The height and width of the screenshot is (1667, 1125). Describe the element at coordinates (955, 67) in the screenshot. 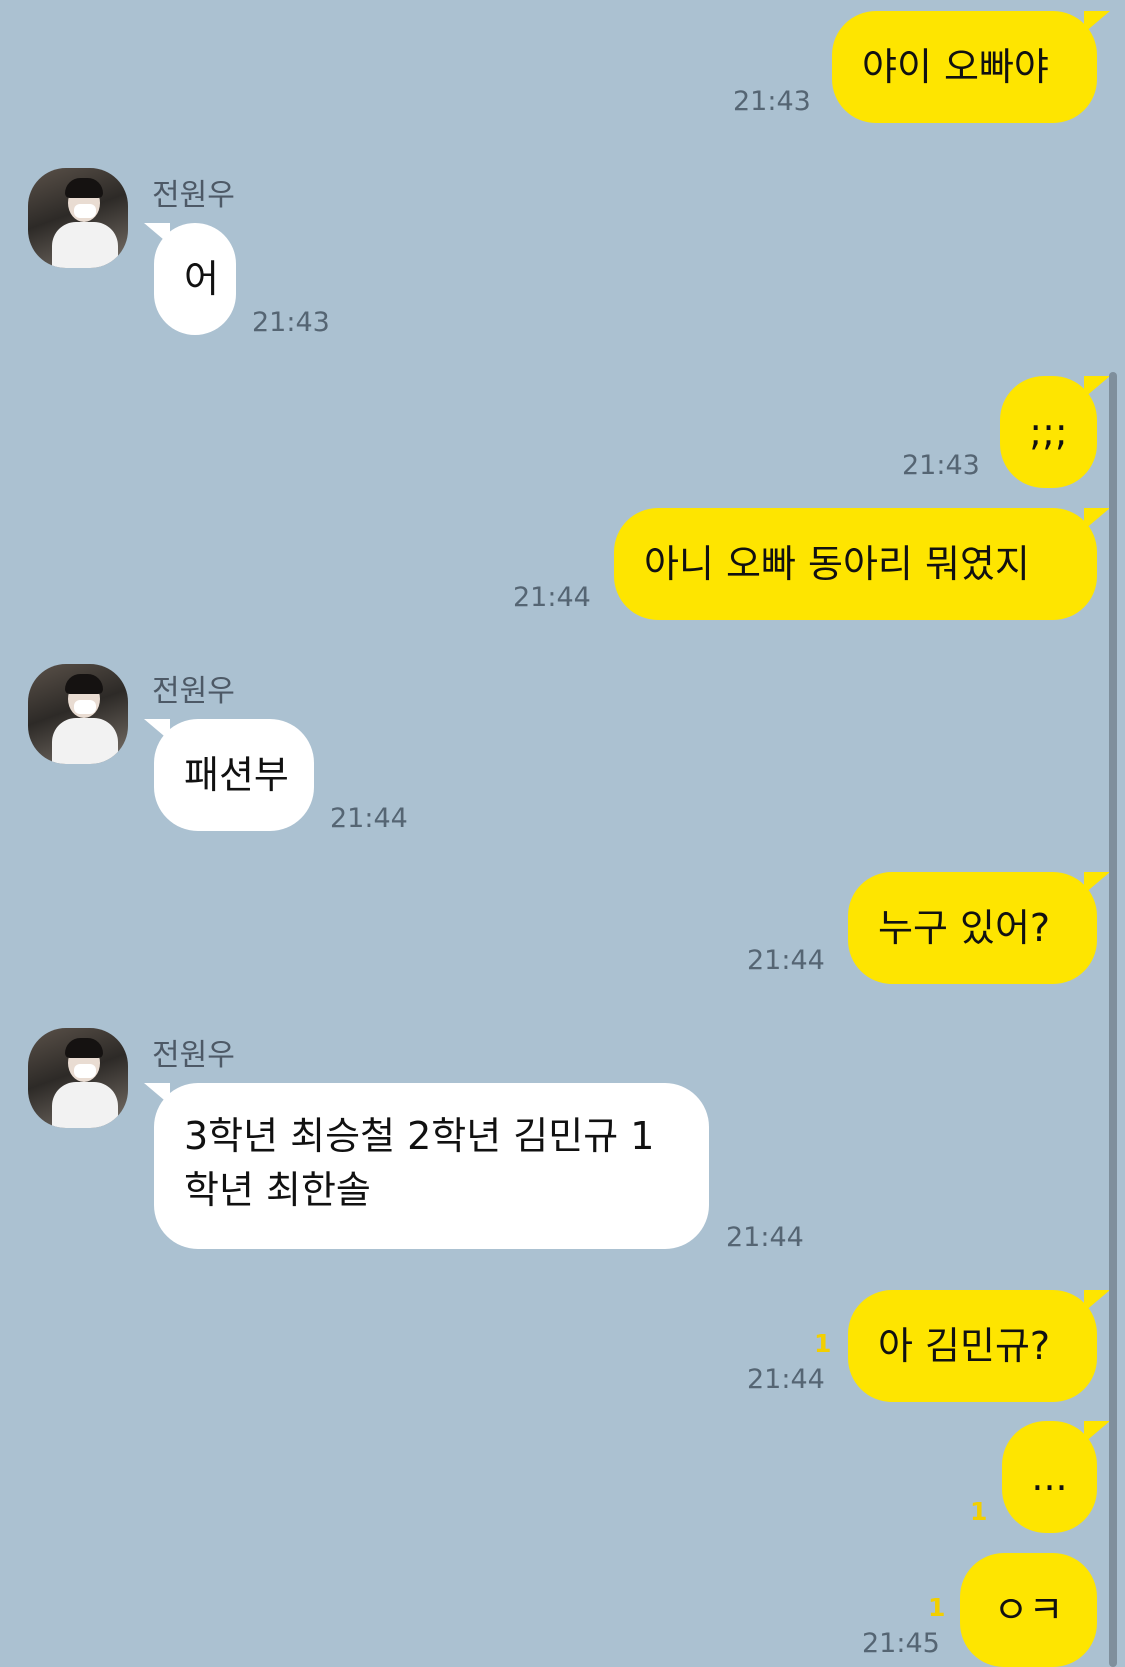

I see `message-text: 야이 오빠야` at that location.